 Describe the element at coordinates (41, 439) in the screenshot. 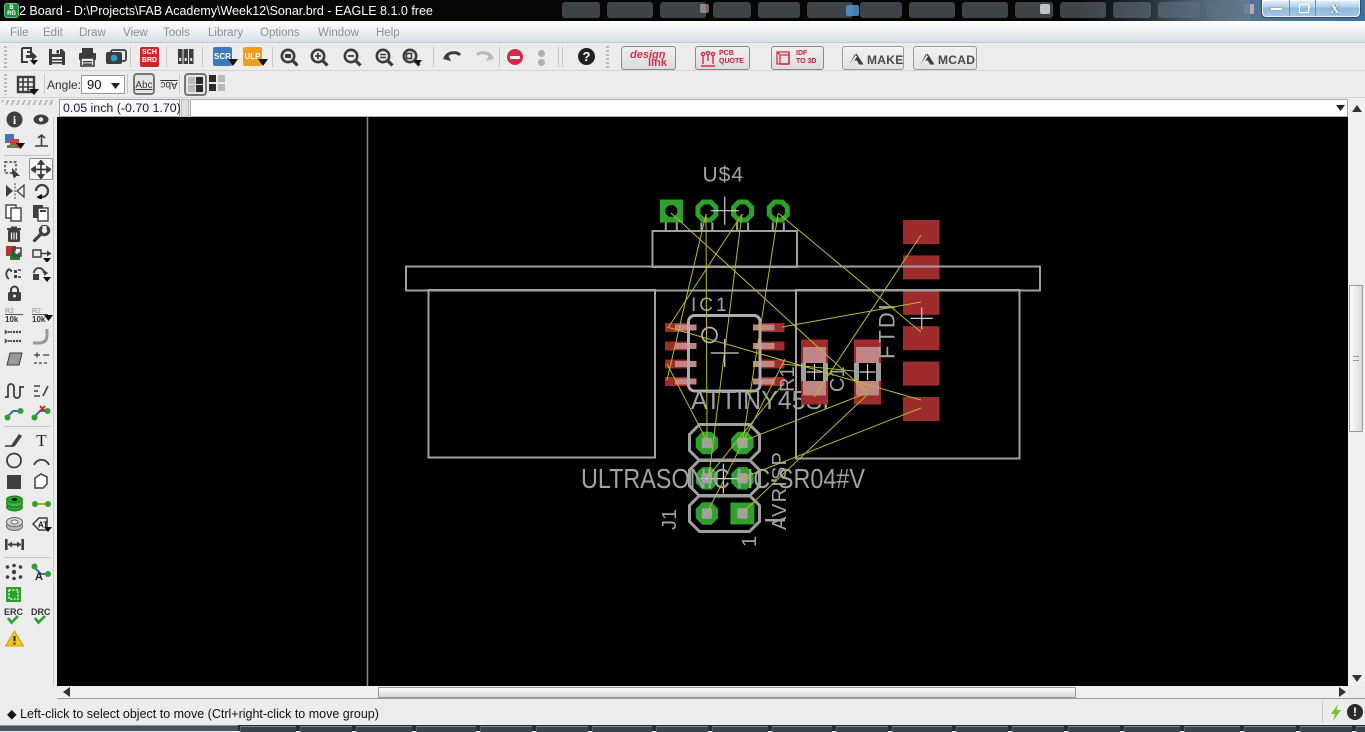

I see `svg-text: T` at that location.